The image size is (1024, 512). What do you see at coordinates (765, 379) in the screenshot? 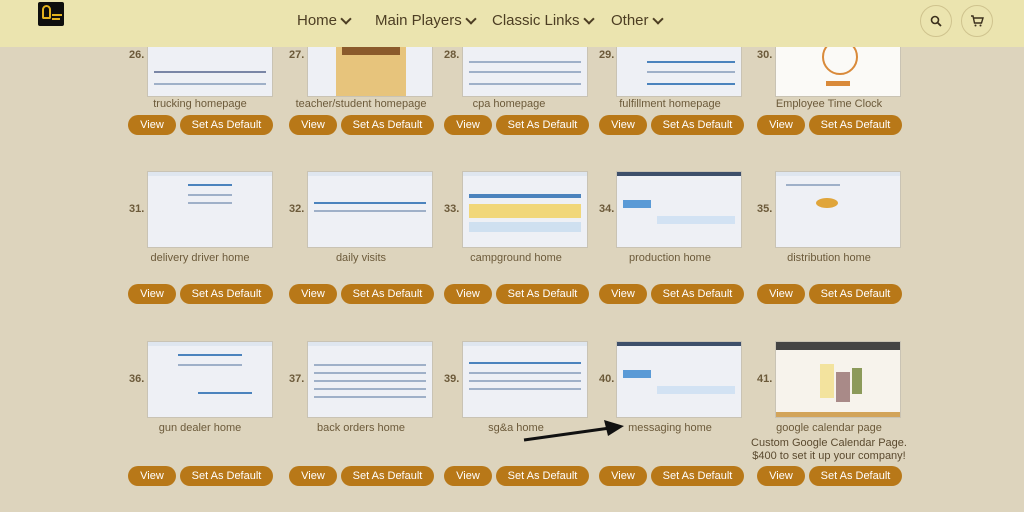
I see `tile-number: 41.` at bounding box center [765, 379].